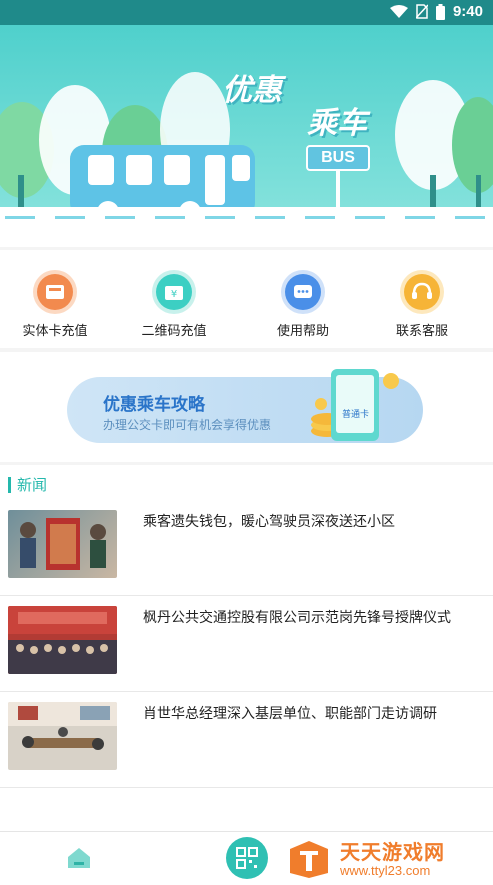 Image resolution: width=493 pixels, height=885 pixels. Describe the element at coordinates (32, 485) in the screenshot. I see `news-section-title: 新闻` at that location.